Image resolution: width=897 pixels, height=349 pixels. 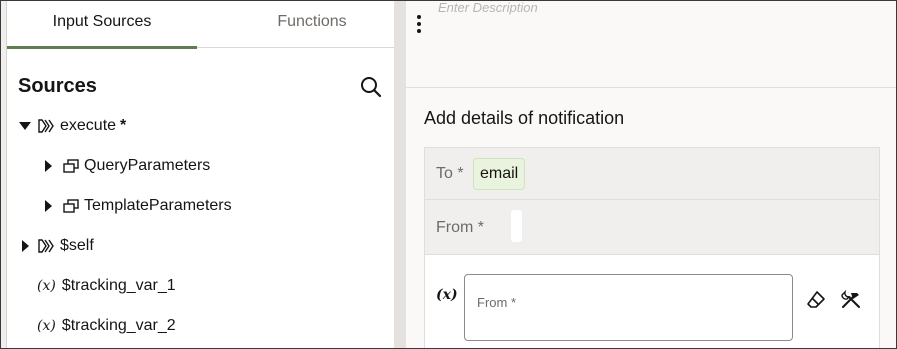 What do you see at coordinates (58, 246) in the screenshot?
I see `tree-item-self: $self` at bounding box center [58, 246].